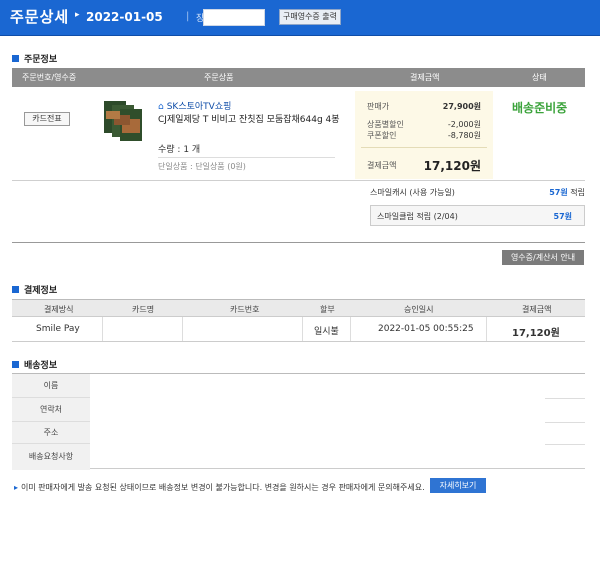 The image size is (600, 571). I want to click on coupon-discount-label: 쿠폰할인, so click(382, 135).